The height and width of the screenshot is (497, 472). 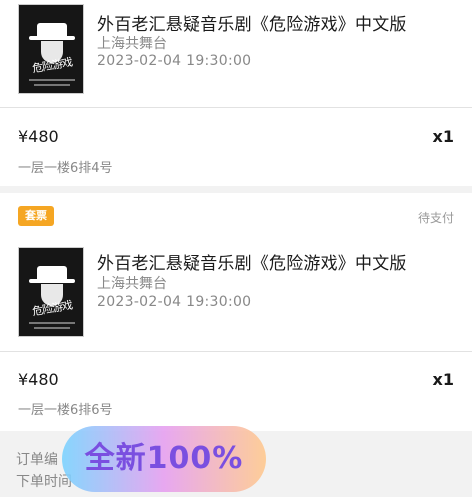 What do you see at coordinates (37, 460) in the screenshot?
I see `order-number-label: 订单编` at bounding box center [37, 460].